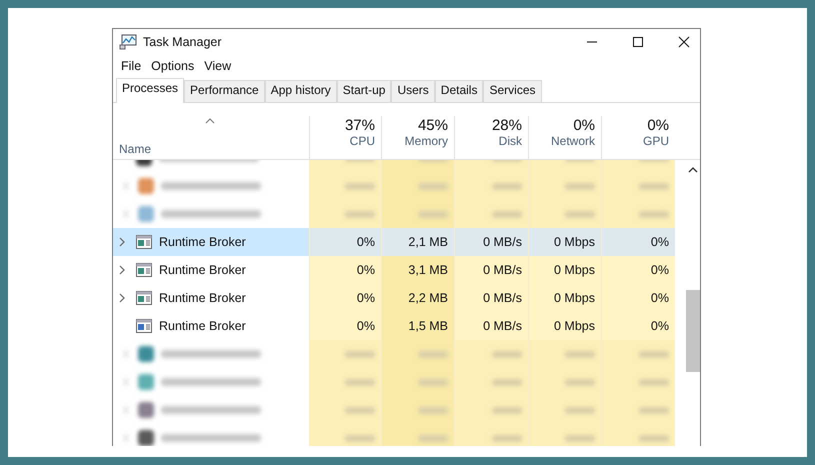  What do you see at coordinates (359, 125) in the screenshot?
I see `usage-percent: 37%` at bounding box center [359, 125].